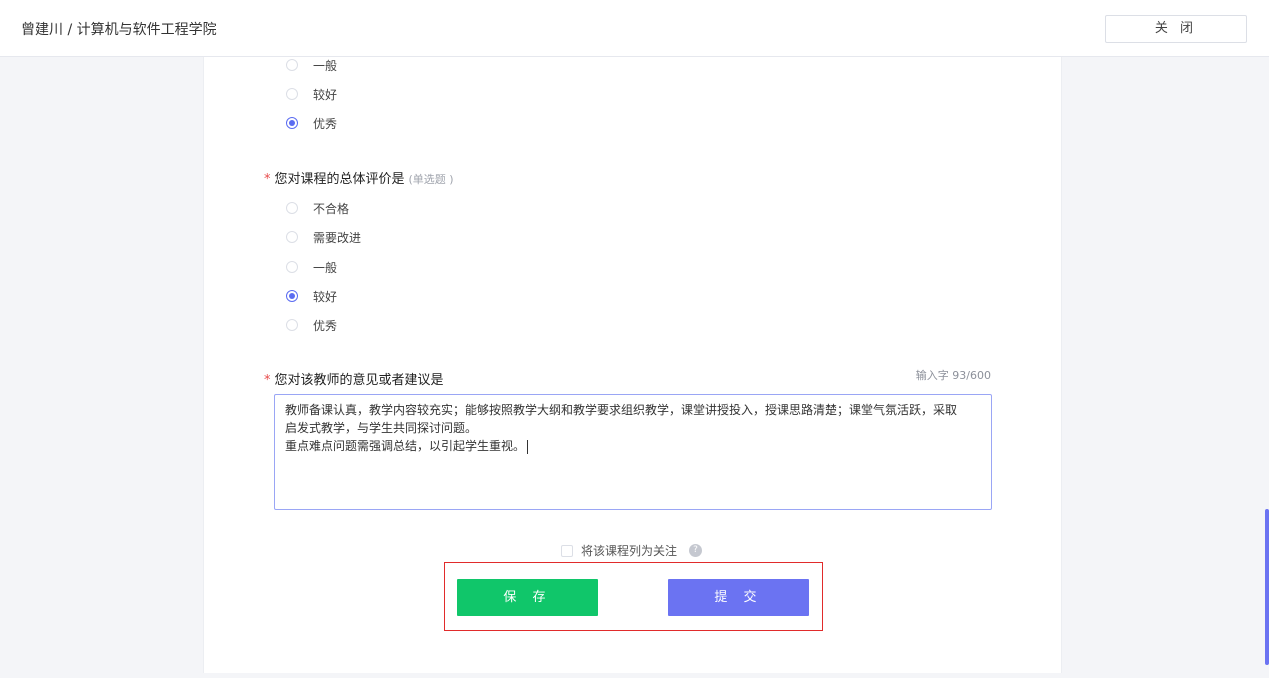  I want to click on close-button: 关 闭, so click(1176, 29).